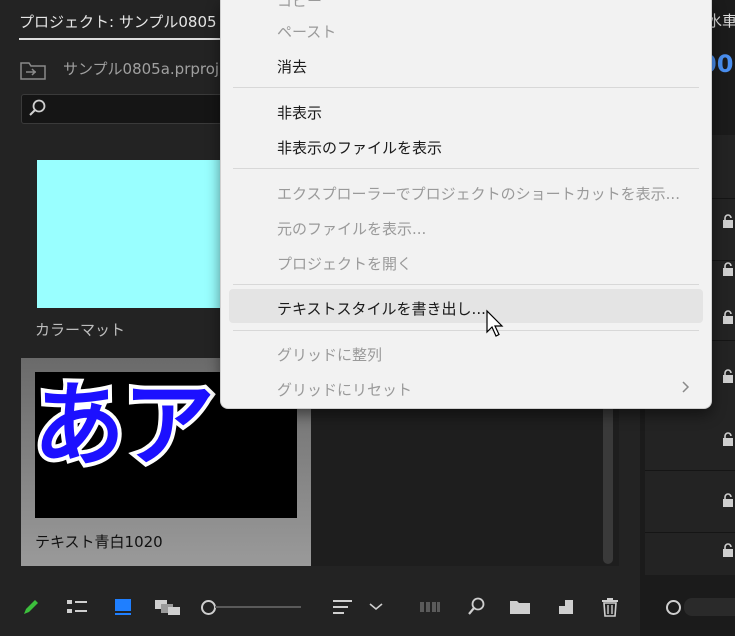 The image size is (735, 636). I want to click on media-tile-label: カラーマット, so click(80, 330).